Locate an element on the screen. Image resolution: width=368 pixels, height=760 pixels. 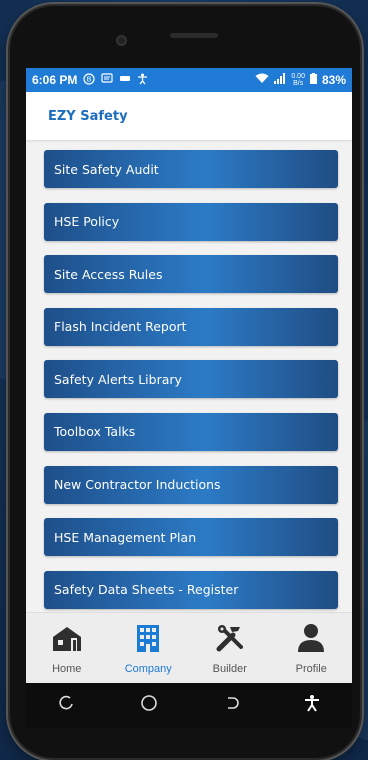
accessibility-shortcut-icon is located at coordinates (312, 705).